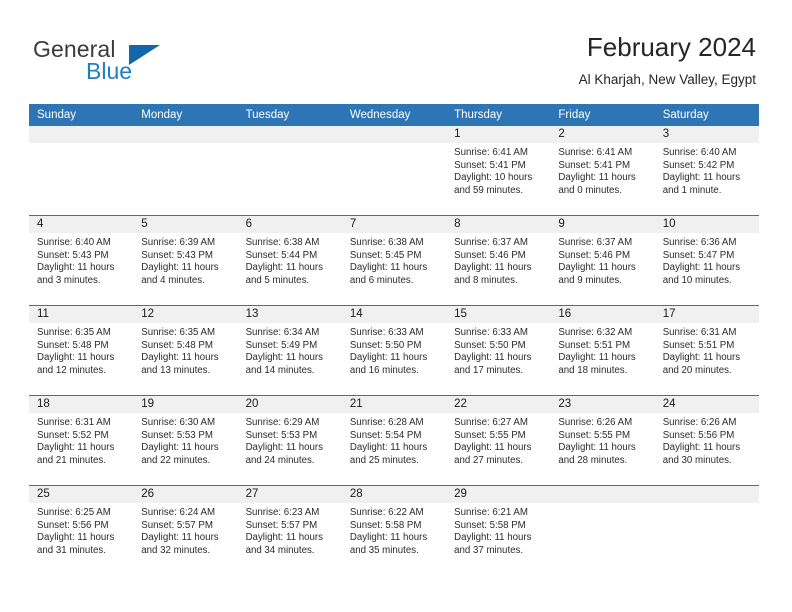 This screenshot has height=612, width=792. What do you see at coordinates (281, 345) in the screenshot?
I see `day-detail-sunset: Sunset: 5:49 PM` at bounding box center [281, 345].